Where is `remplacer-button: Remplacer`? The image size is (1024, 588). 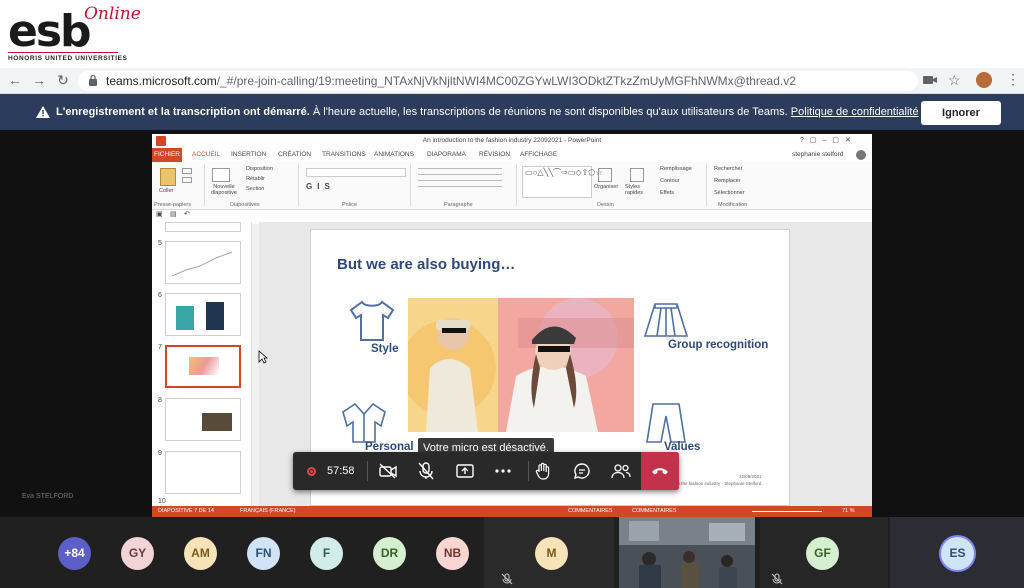
remplacer-button: Remplacer is located at coordinates (727, 181).